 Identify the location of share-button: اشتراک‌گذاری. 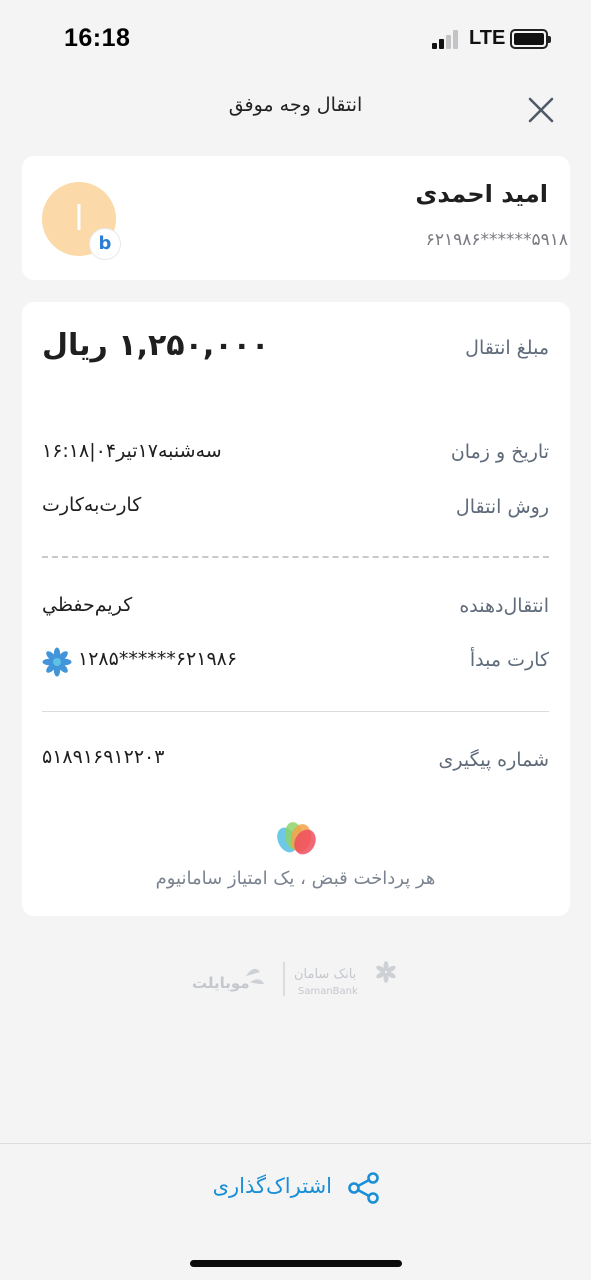
(295, 1188).